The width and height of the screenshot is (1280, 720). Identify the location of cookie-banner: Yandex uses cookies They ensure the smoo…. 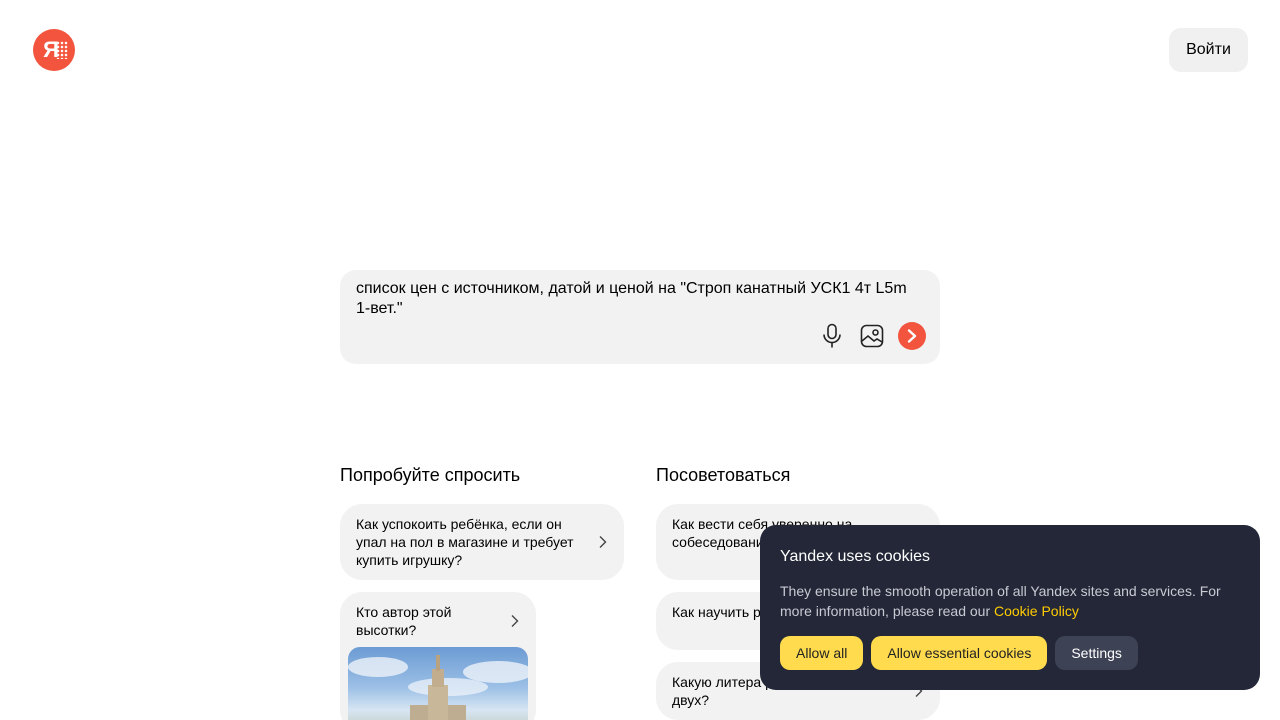
(1010, 607).